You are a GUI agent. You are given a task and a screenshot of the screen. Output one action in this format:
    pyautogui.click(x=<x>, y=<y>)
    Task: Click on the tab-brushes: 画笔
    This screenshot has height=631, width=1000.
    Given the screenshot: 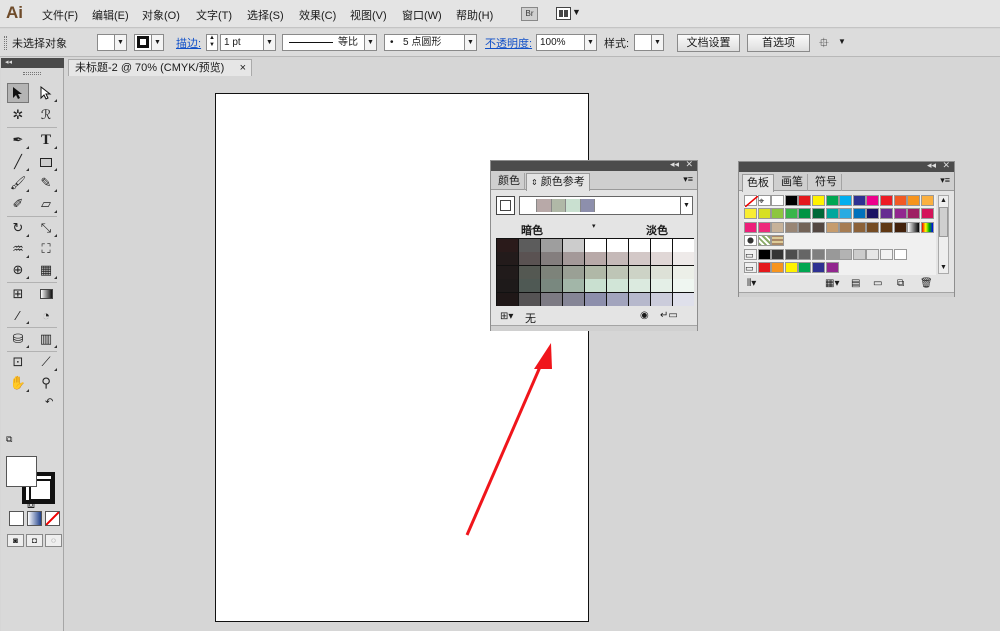 What is the action you would take?
    pyautogui.click(x=792, y=182)
    